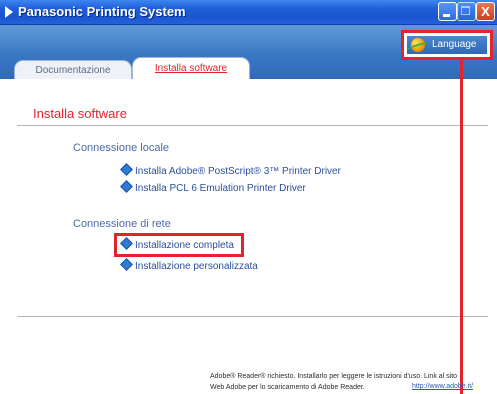 This screenshot has height=394, width=497. I want to click on install-pcl6-driver-link: Installa PCL 6 Emulation Printer Driver, so click(213, 188).